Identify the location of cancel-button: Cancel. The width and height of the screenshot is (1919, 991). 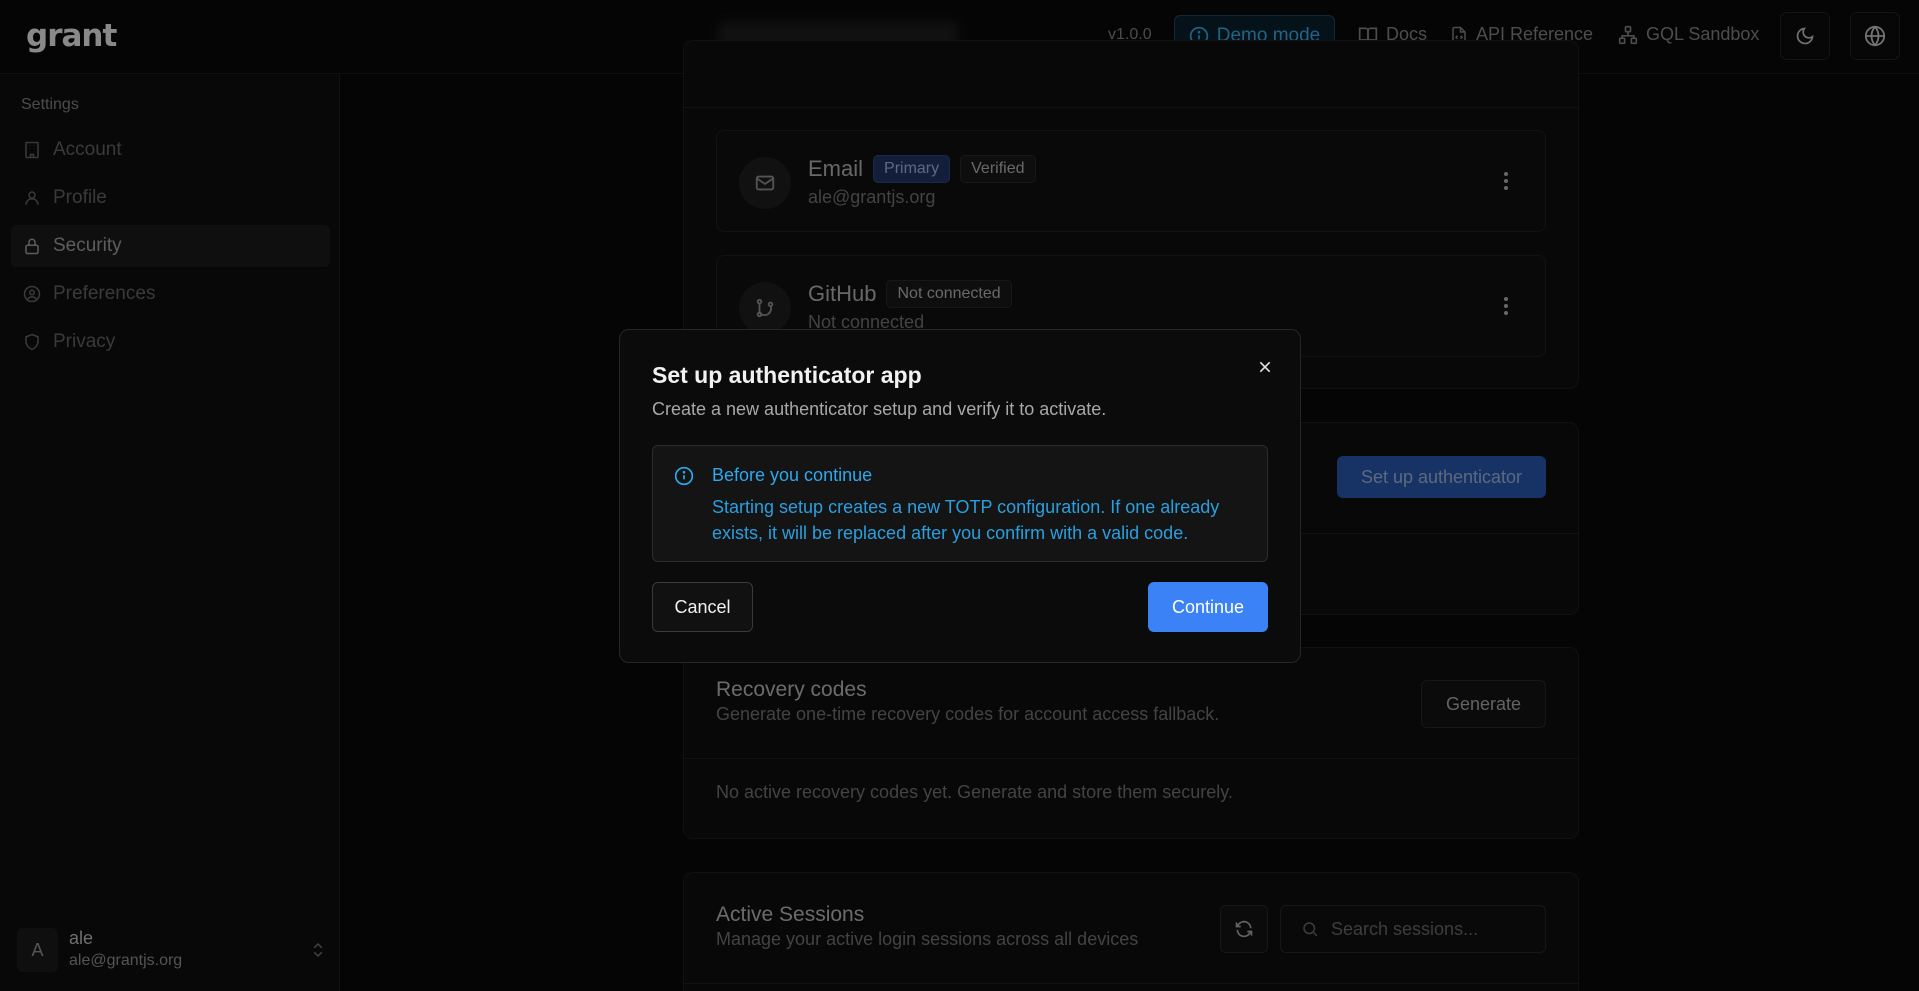
(702, 607).